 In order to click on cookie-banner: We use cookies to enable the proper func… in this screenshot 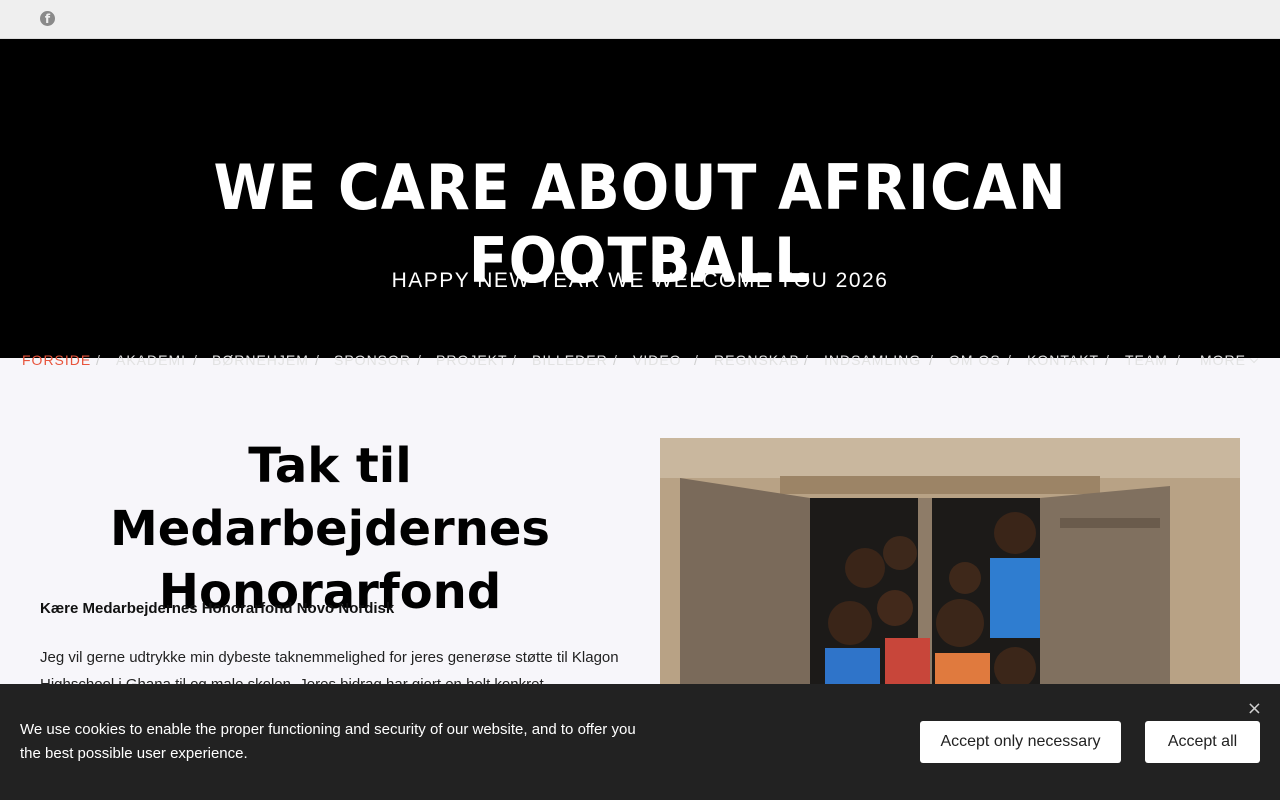, I will do `click(640, 742)`.